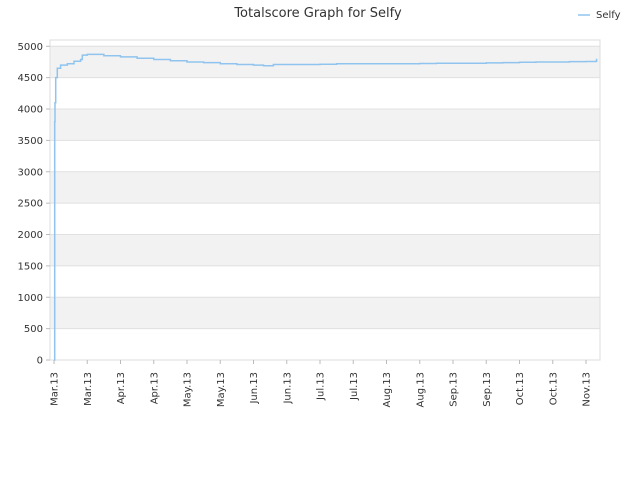 This screenshot has height=480, width=640. Describe the element at coordinates (30, 235) in the screenshot. I see `y-tick-label: 2000` at that location.